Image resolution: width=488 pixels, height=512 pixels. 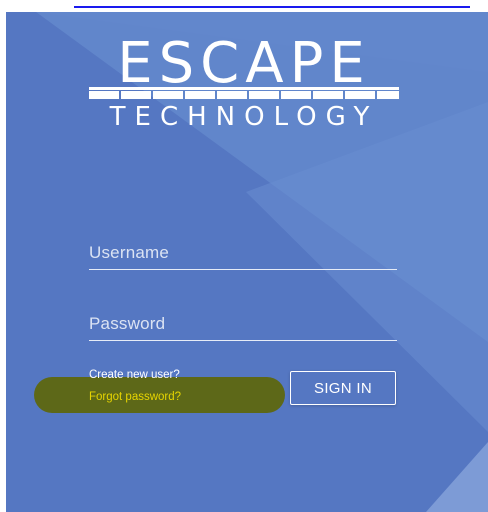 What do you see at coordinates (243, 255) in the screenshot?
I see `username-field: Username` at bounding box center [243, 255].